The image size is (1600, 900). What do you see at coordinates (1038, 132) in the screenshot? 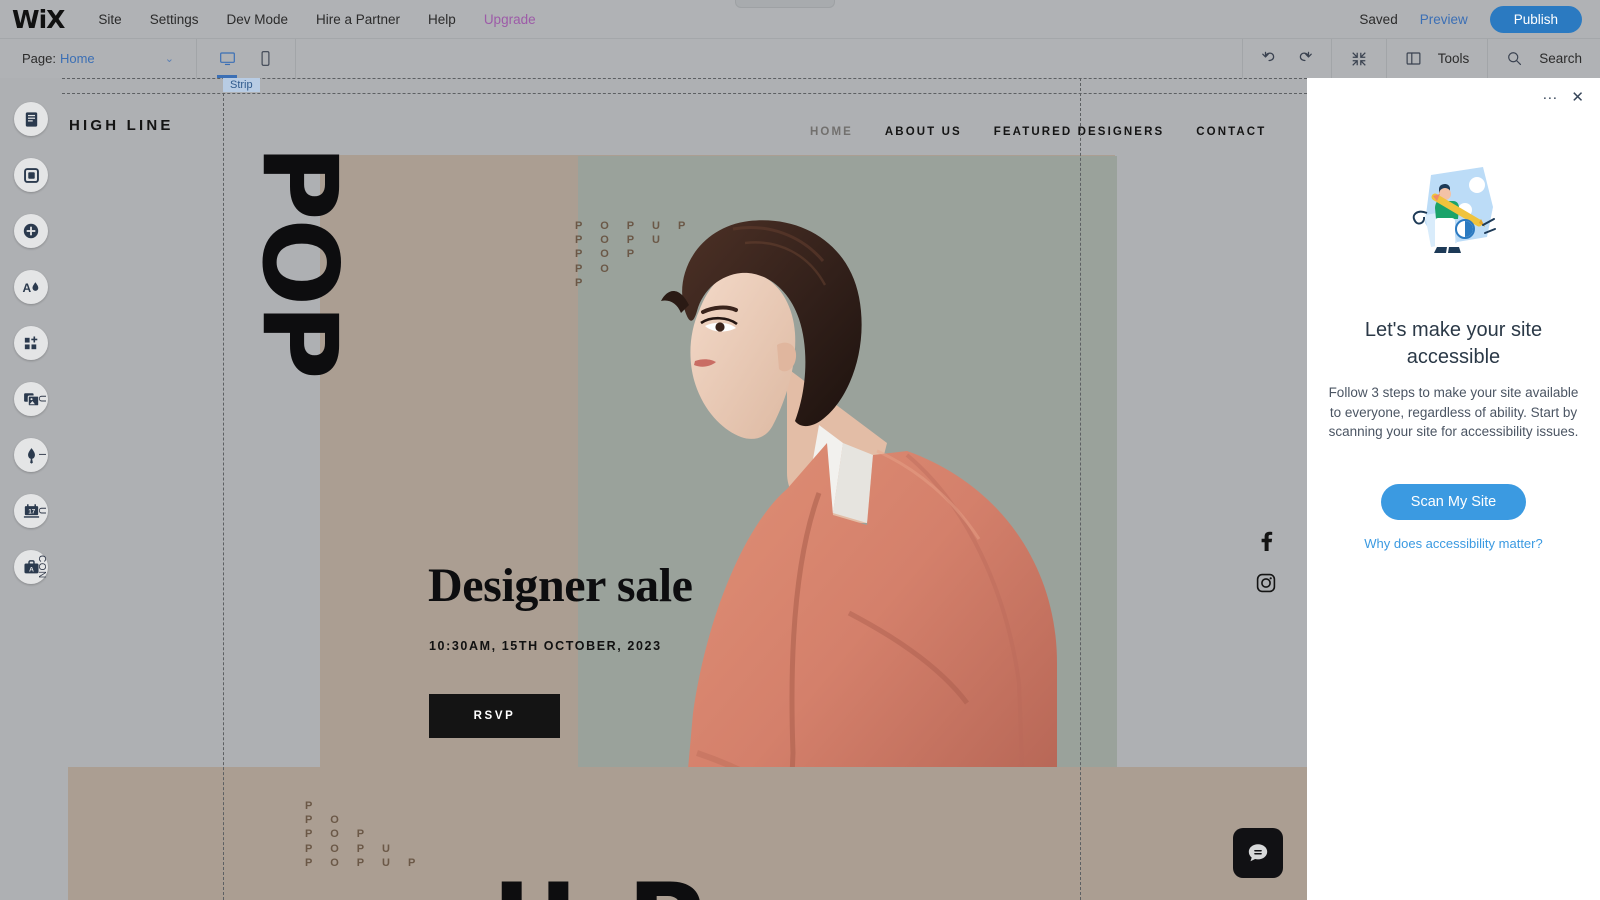
I see `site-nav: HOME ABOUT US FEATURED DESIGNERS CONTACT` at bounding box center [1038, 132].